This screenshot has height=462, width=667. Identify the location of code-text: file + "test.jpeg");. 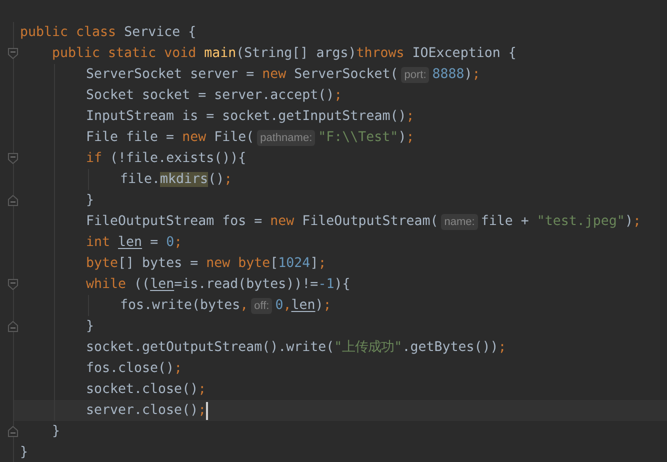
(560, 221).